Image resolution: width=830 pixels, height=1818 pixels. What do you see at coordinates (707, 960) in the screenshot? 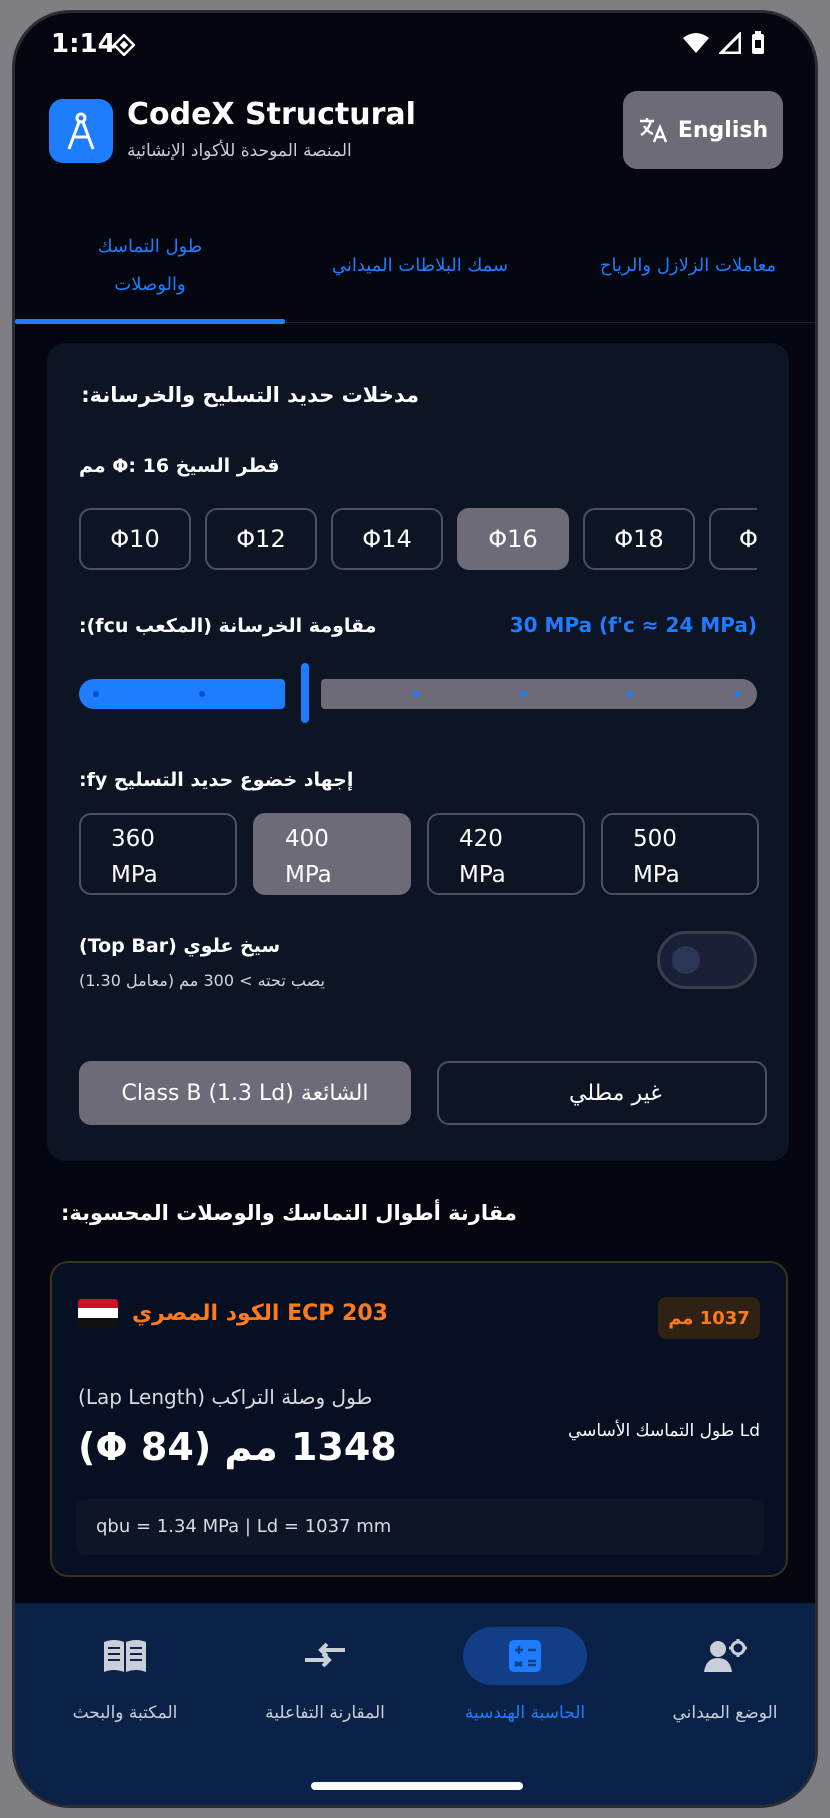
I see `top-bar-toggle` at bounding box center [707, 960].